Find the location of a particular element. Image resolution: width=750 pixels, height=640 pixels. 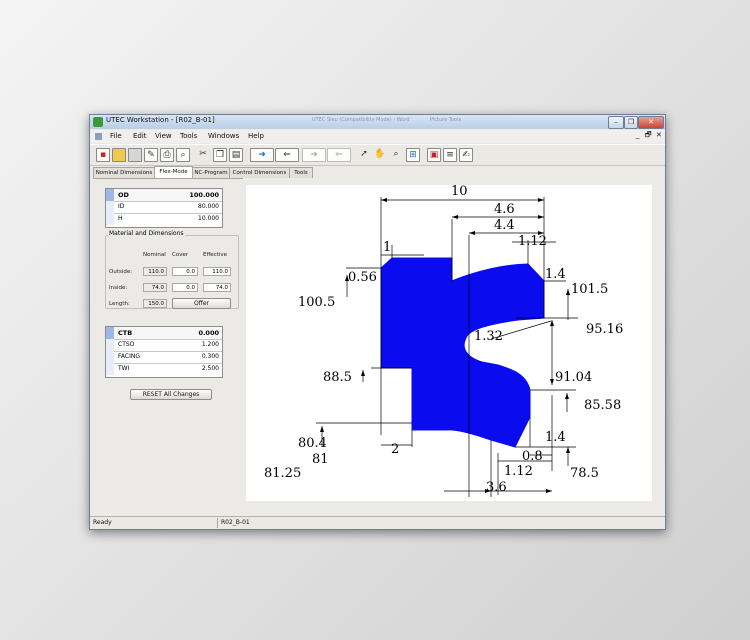

inside-nominal-field: 74.0 is located at coordinates (155, 287).